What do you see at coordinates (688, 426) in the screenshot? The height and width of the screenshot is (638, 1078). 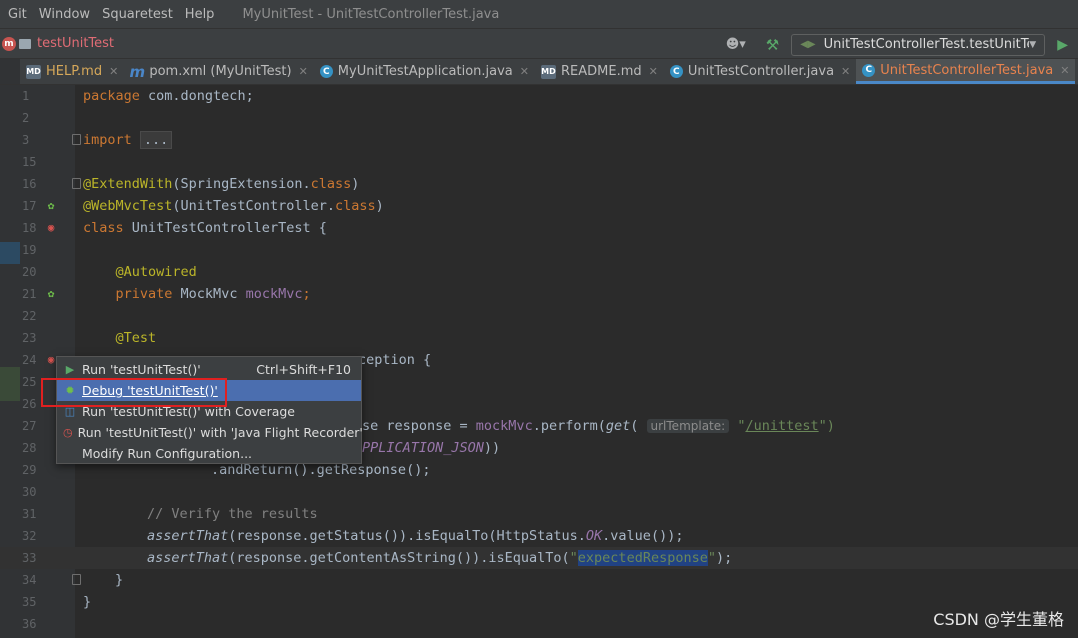 I see `parameter-hint: urlTemplate:` at bounding box center [688, 426].